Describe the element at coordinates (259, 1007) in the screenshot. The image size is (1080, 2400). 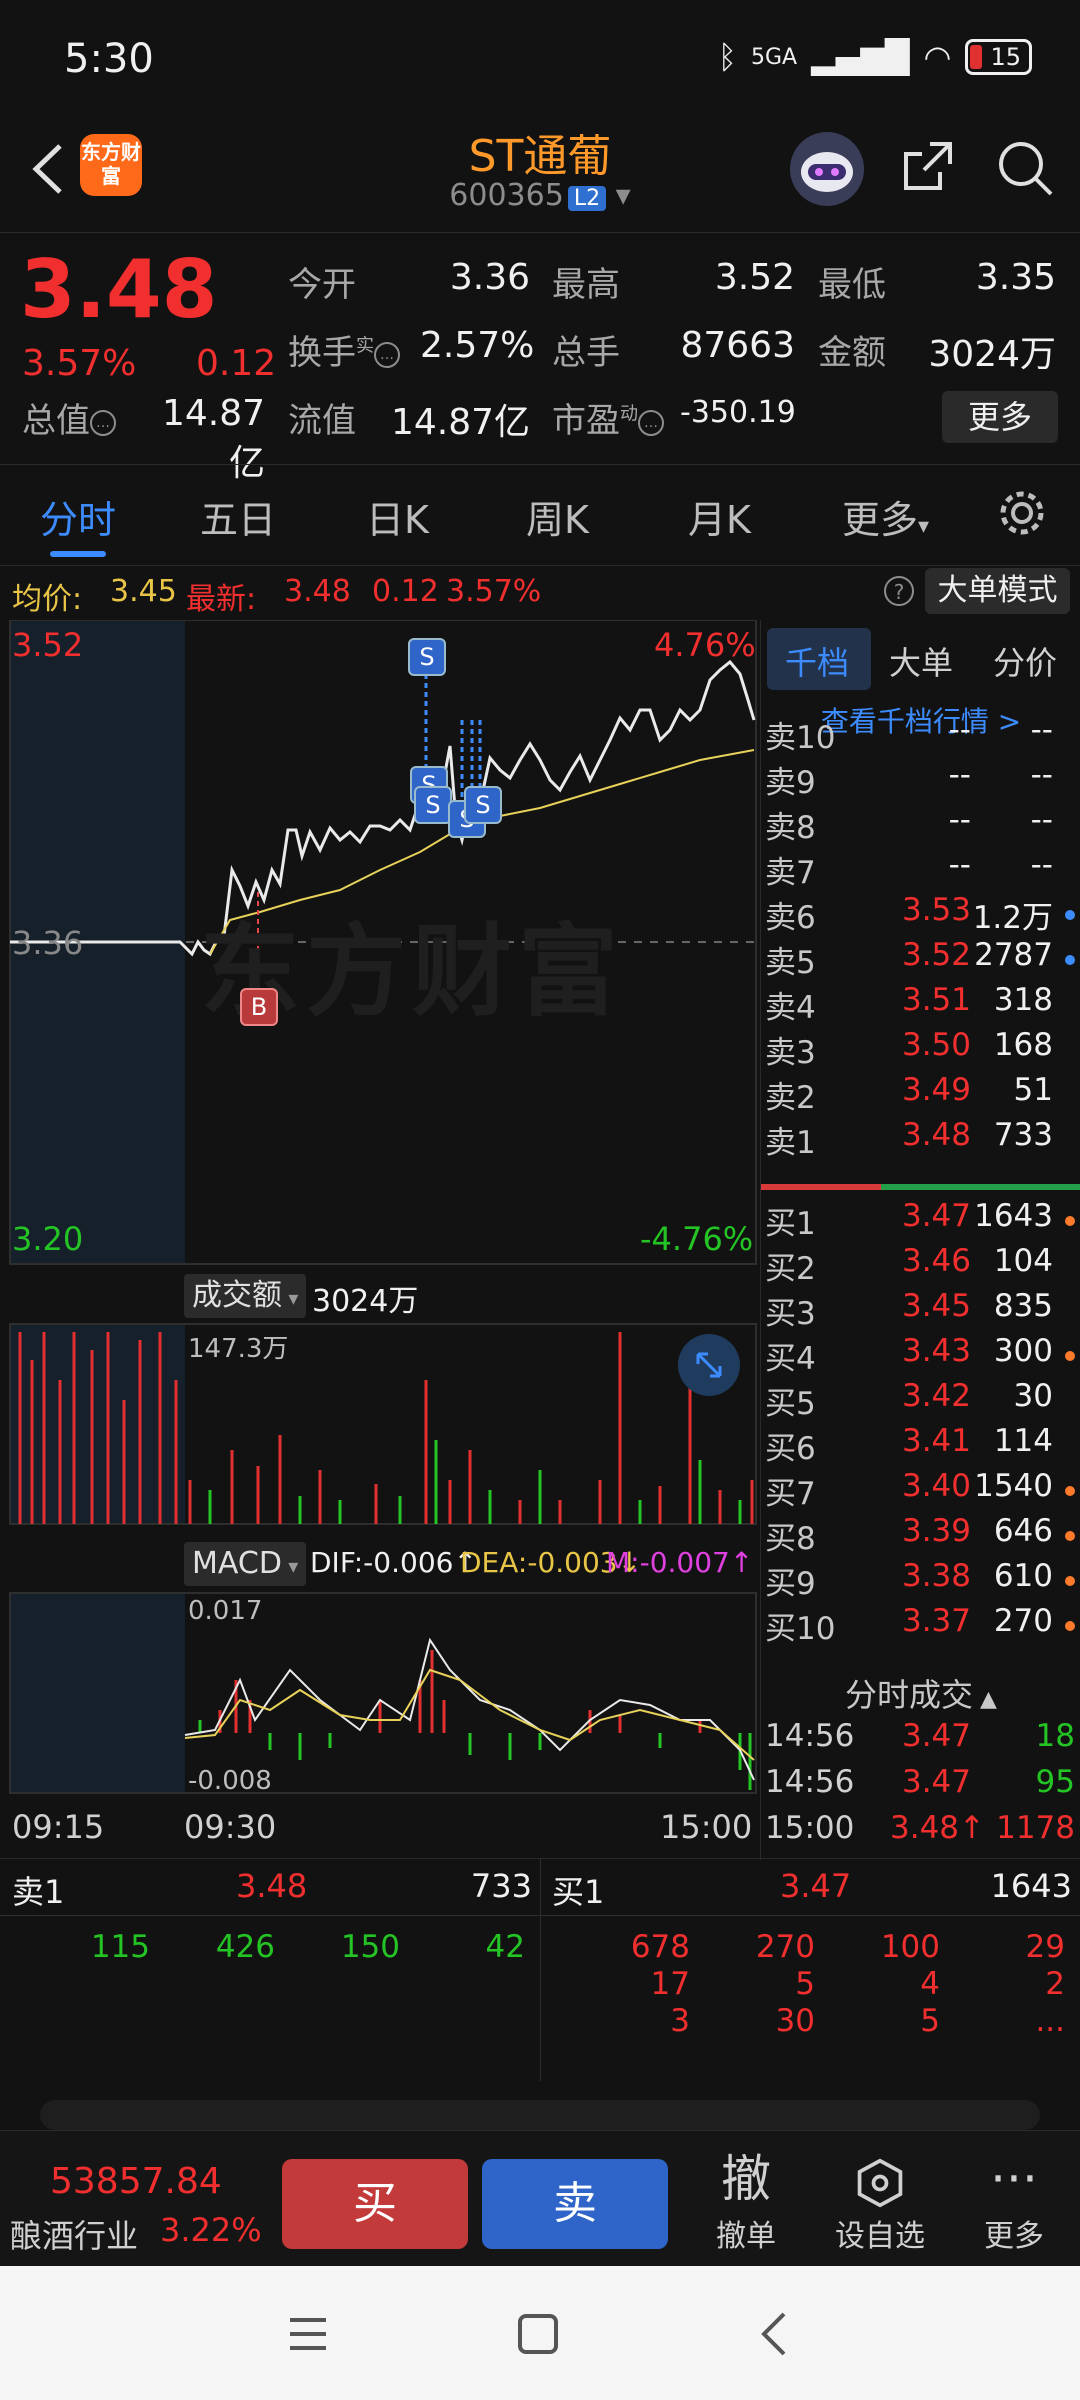
I see `buy-marker: B` at that location.